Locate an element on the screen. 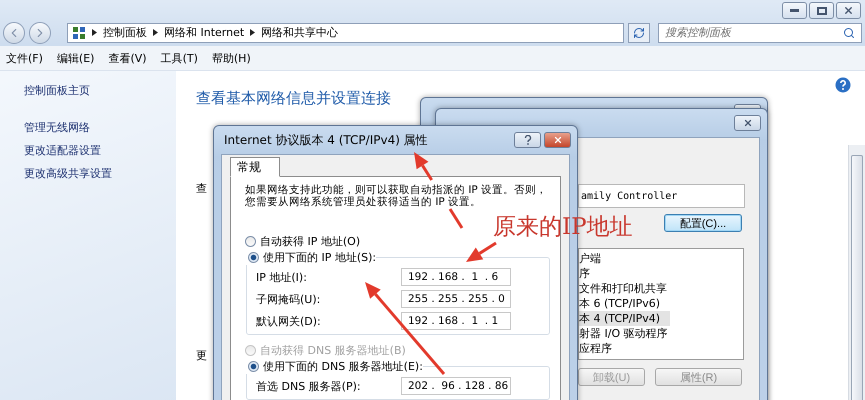 The height and width of the screenshot is (400, 865). list-item: 文件和打印机共享 is located at coordinates (628, 288).